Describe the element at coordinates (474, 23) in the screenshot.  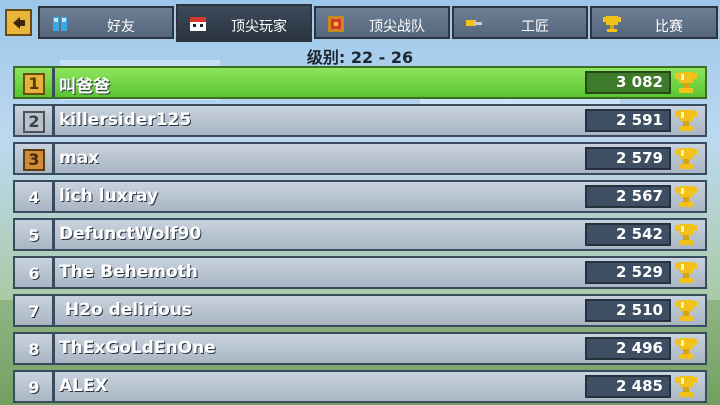
I see `hammer-icon` at that location.